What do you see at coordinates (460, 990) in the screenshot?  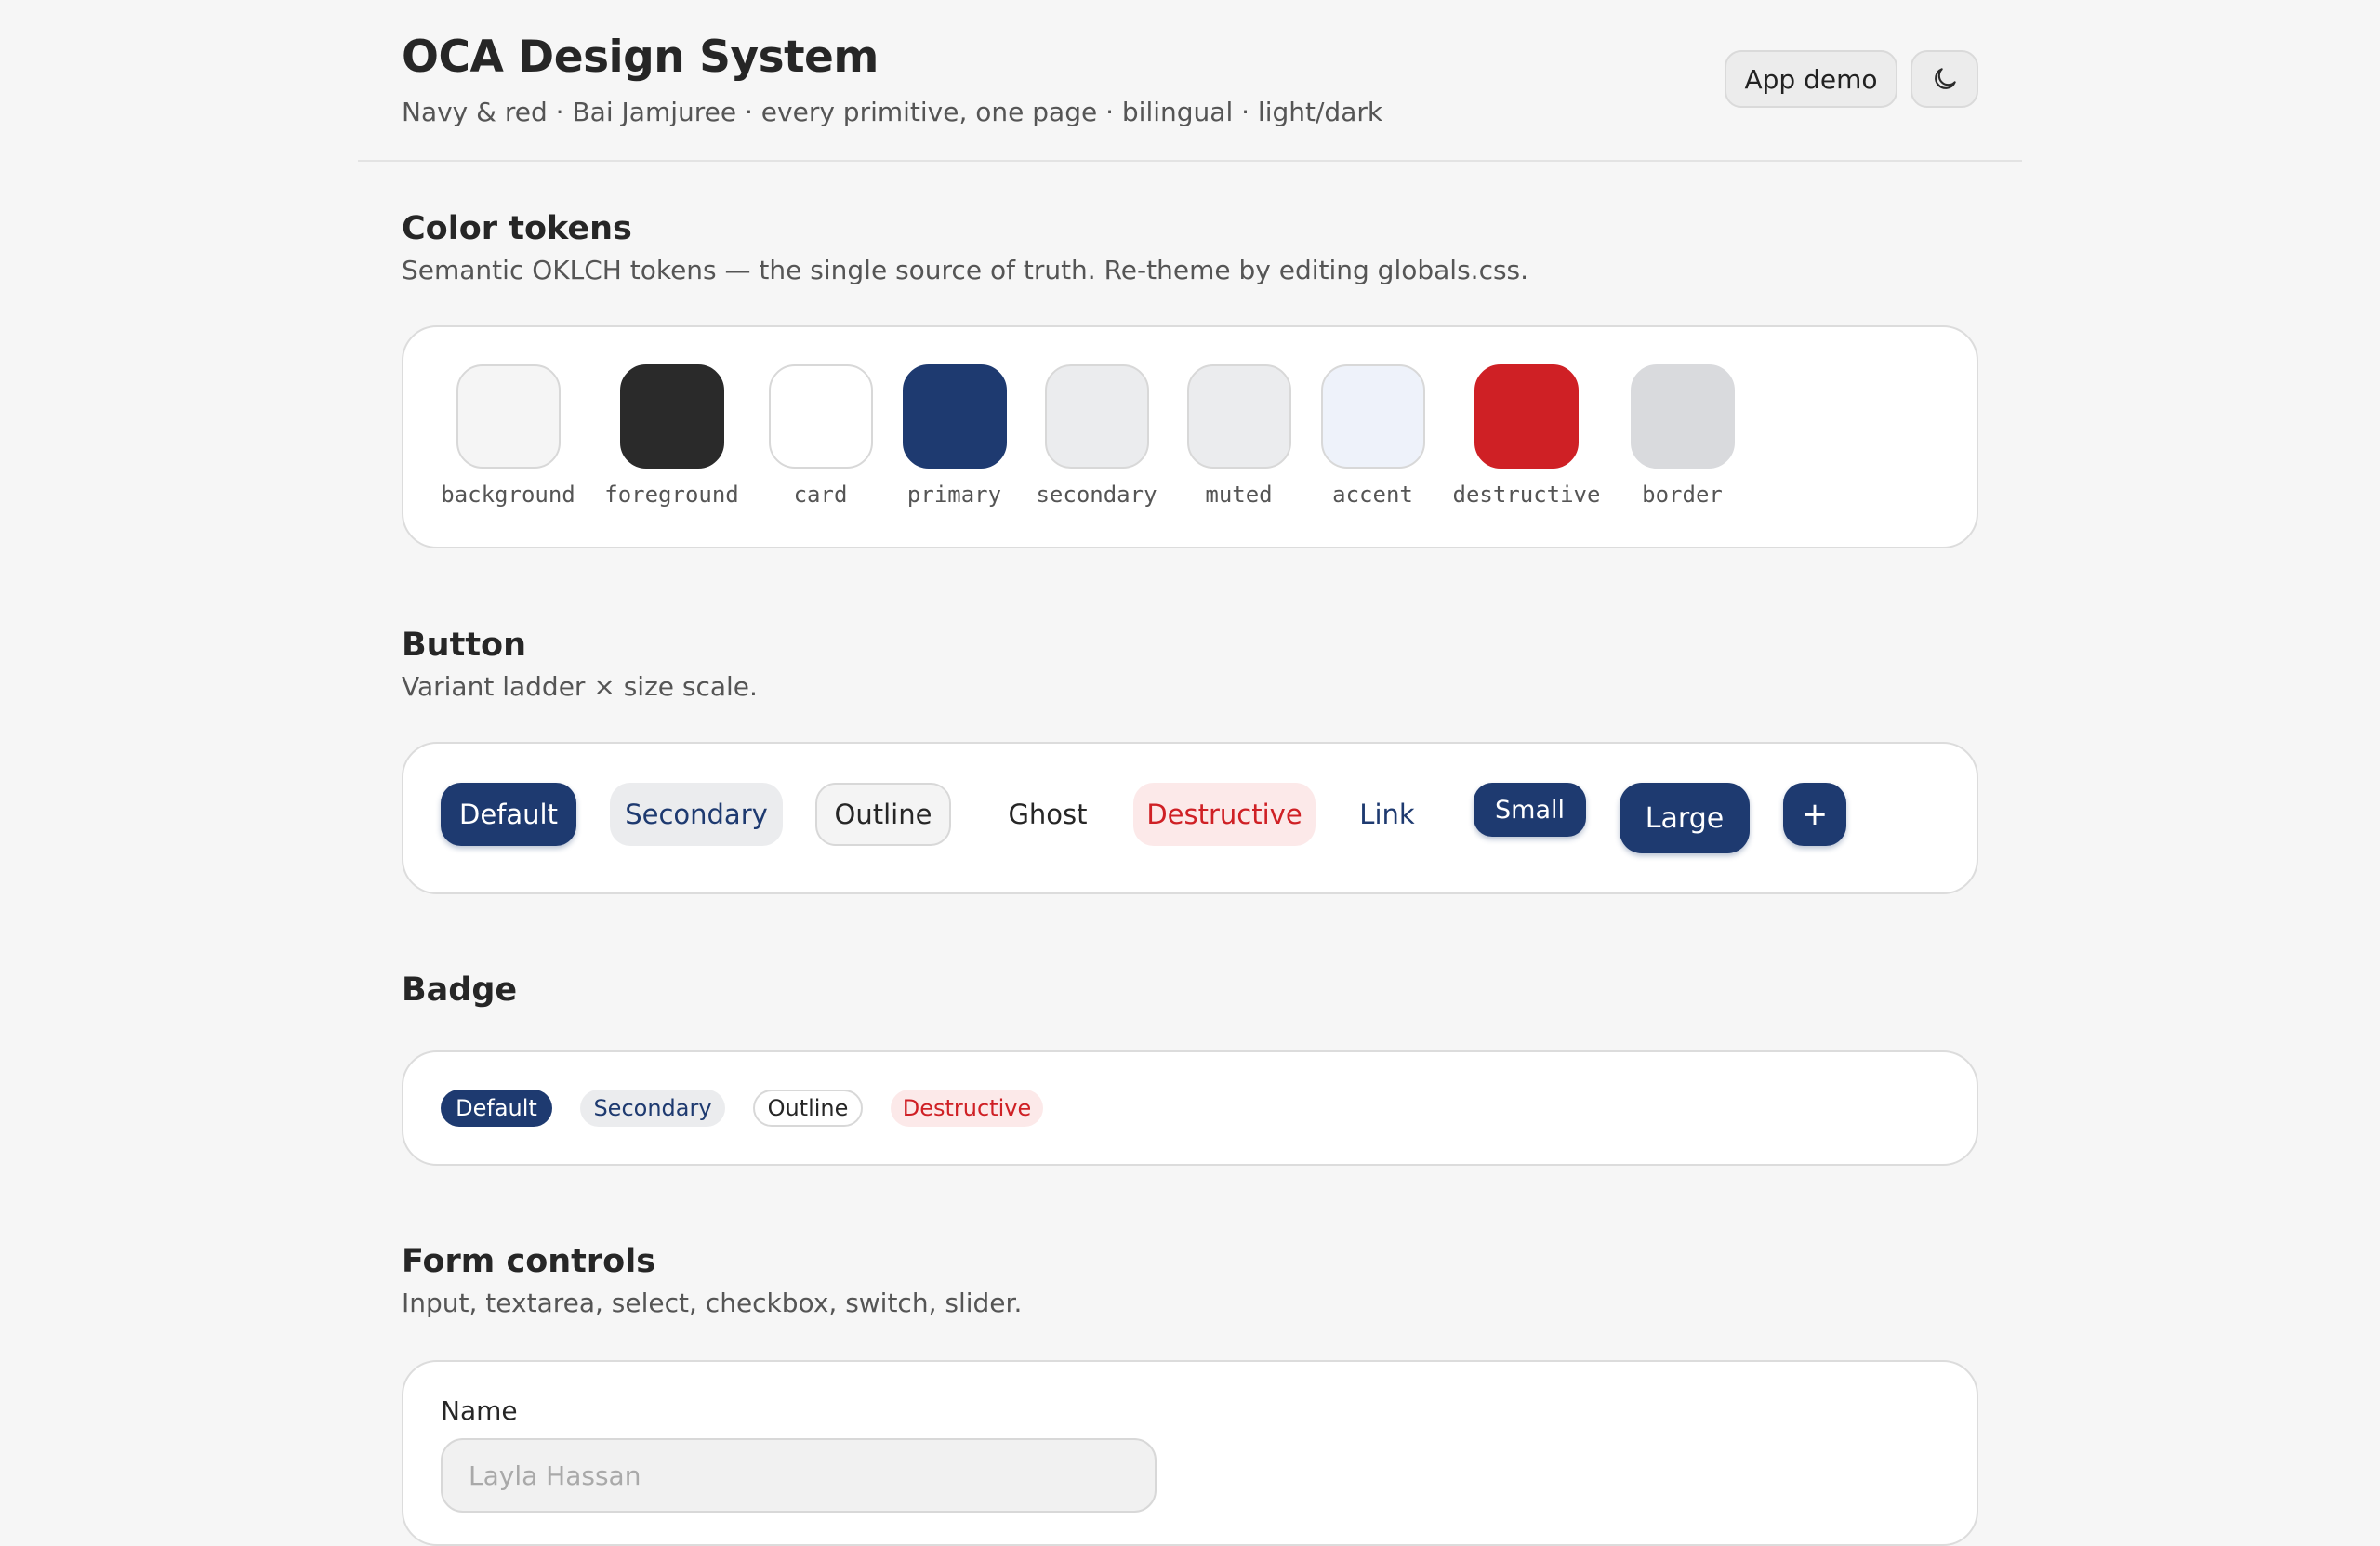 I see `section-title: Badge` at bounding box center [460, 990].